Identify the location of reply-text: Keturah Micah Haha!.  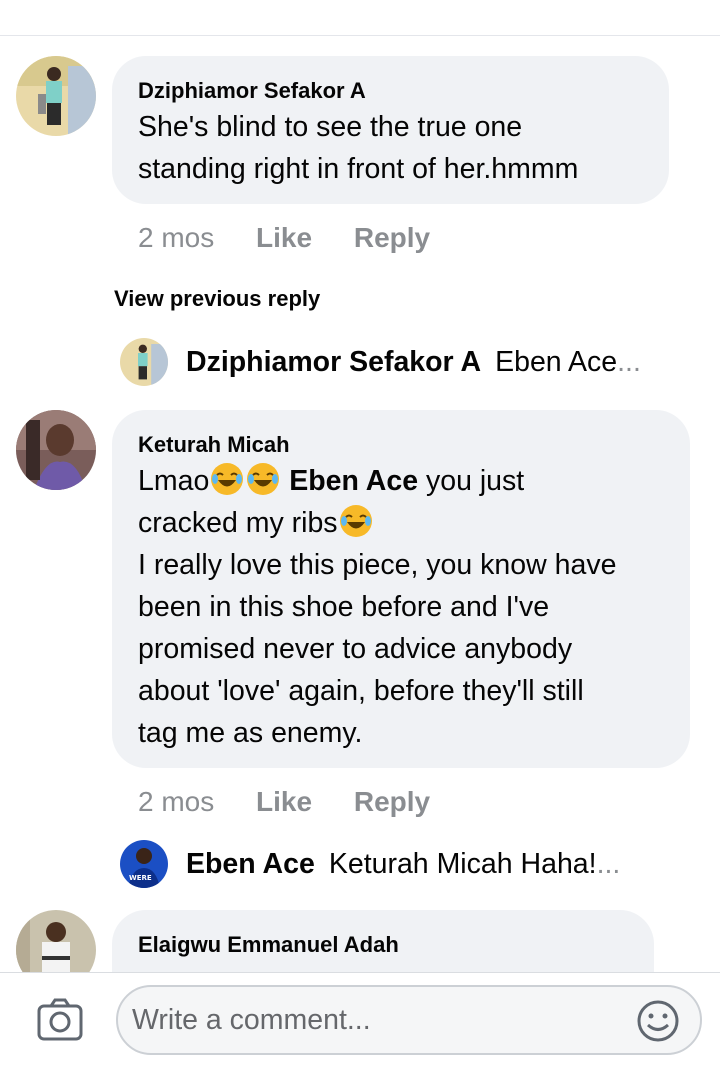
(462, 863).